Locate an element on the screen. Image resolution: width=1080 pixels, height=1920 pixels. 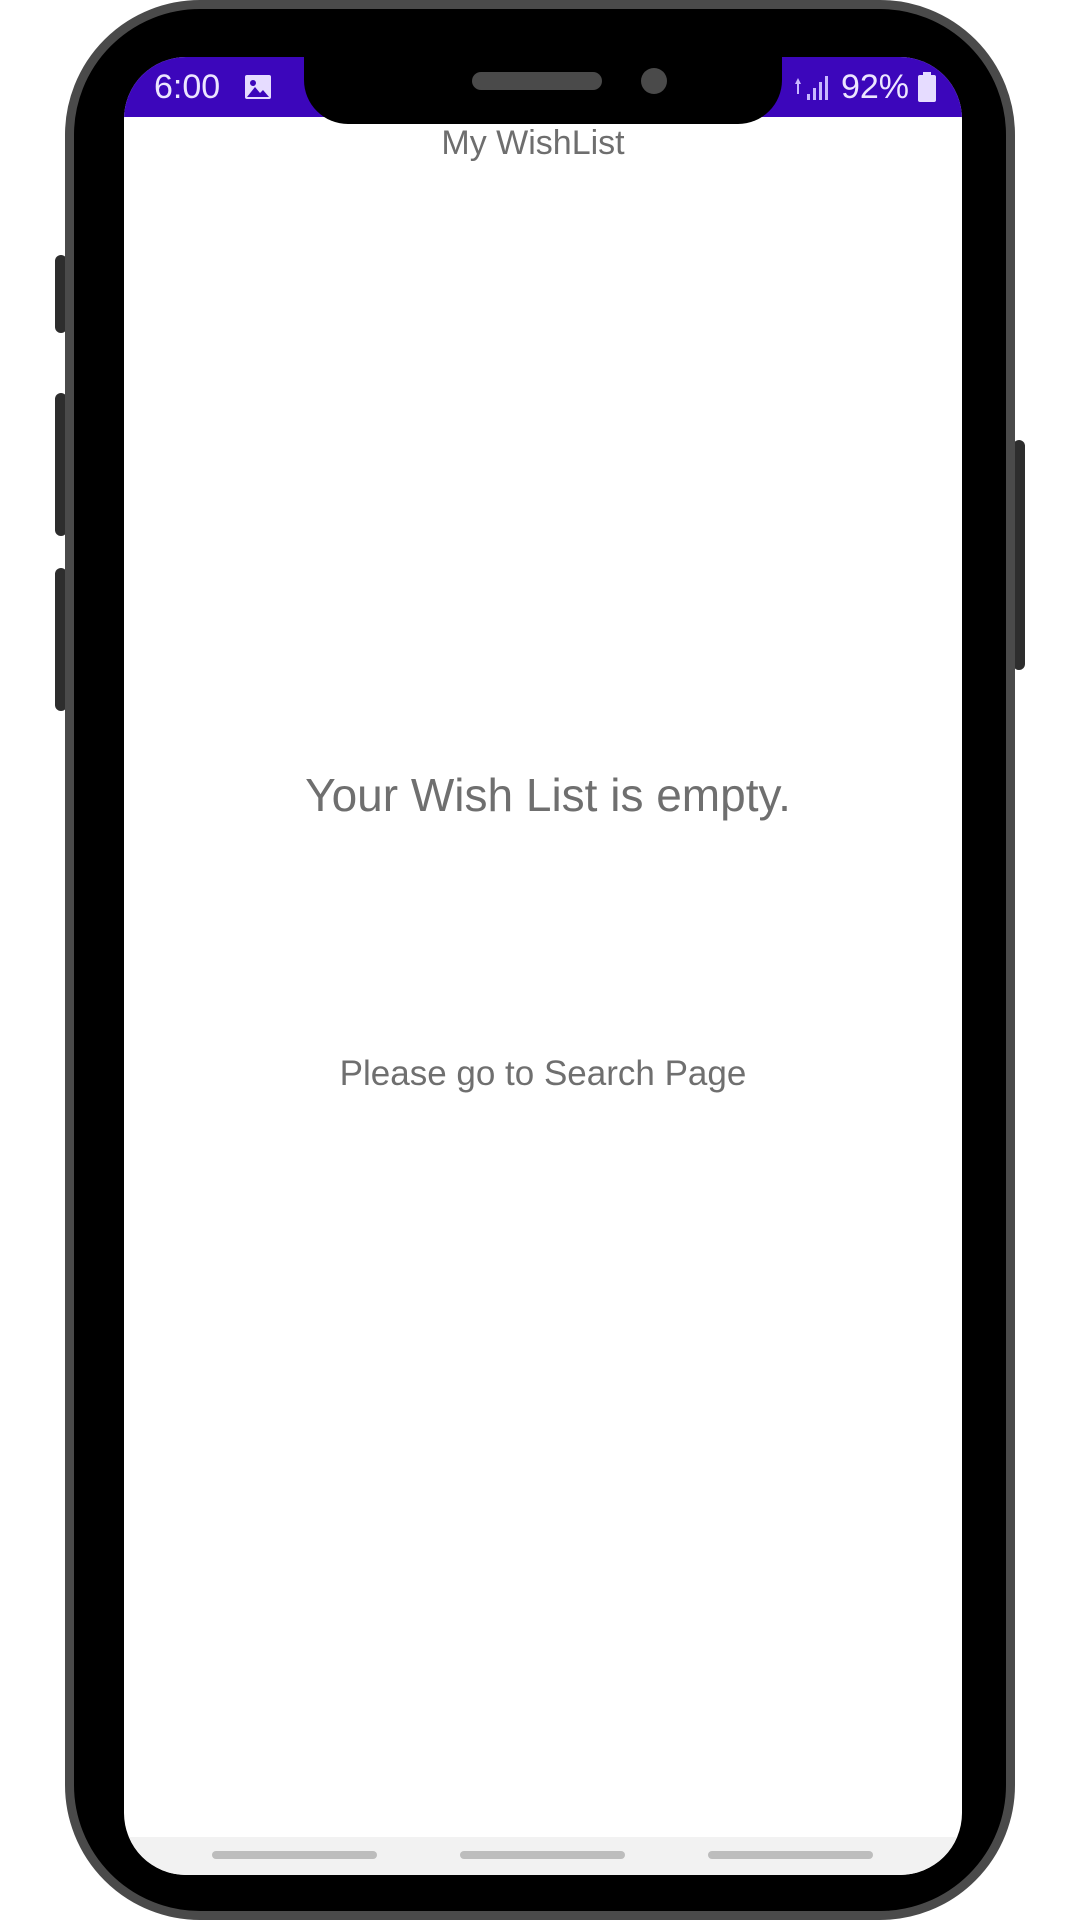
page-title: My WishList is located at coordinates (533, 143).